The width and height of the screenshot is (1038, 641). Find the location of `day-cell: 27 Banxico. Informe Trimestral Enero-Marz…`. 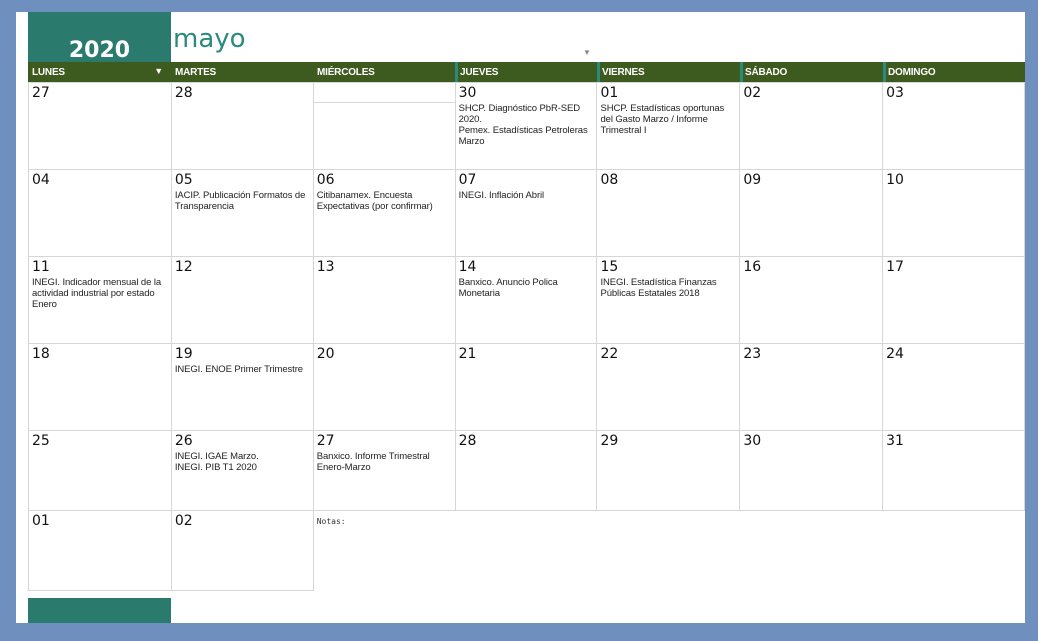

day-cell: 27 Banxico. Informe Trimestral Enero-Marz… is located at coordinates (384, 470).